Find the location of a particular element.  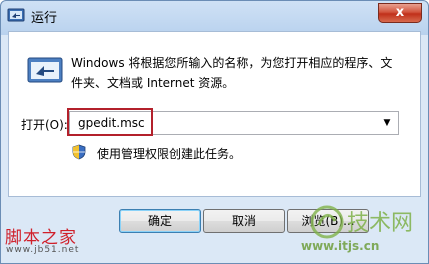

close-button: x is located at coordinates (400, 13).